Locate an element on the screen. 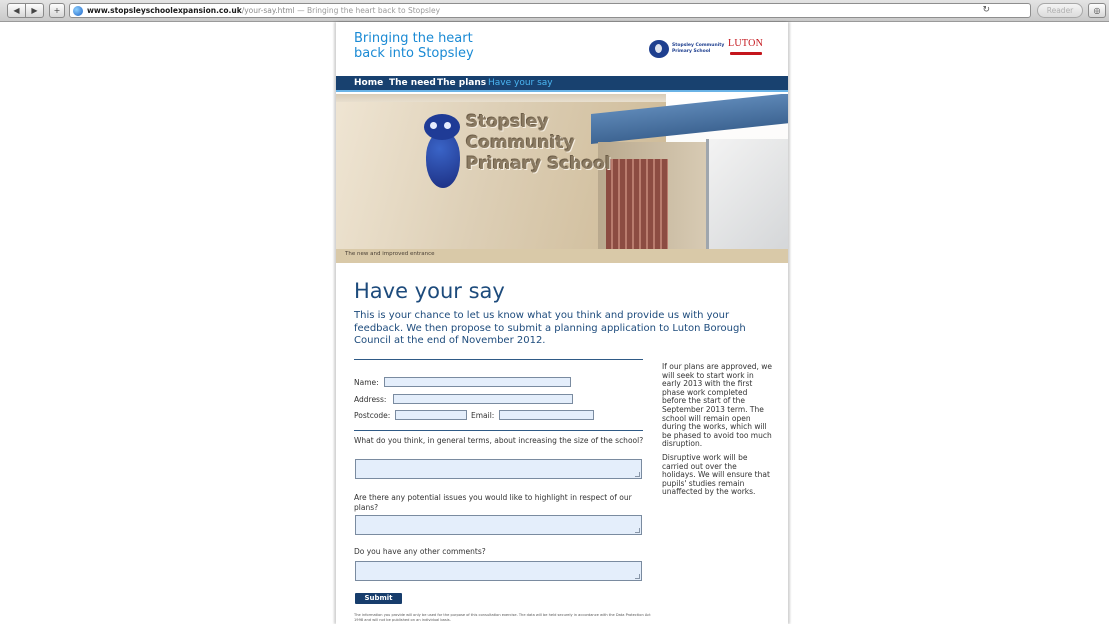  sign-line-3: Primary School is located at coordinates (538, 164).